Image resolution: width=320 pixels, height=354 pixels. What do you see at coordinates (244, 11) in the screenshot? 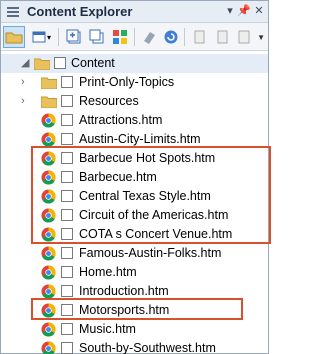
I see `pin-icon: 📌` at bounding box center [244, 11].